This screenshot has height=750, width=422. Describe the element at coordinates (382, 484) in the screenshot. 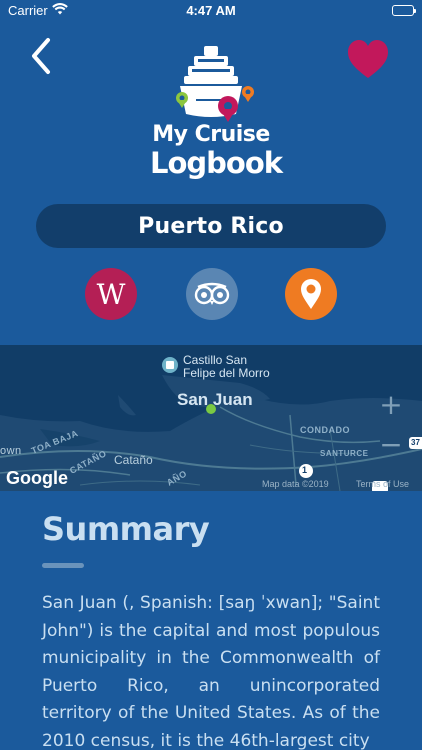

I see `map-terms-link: Terms of Use` at that location.